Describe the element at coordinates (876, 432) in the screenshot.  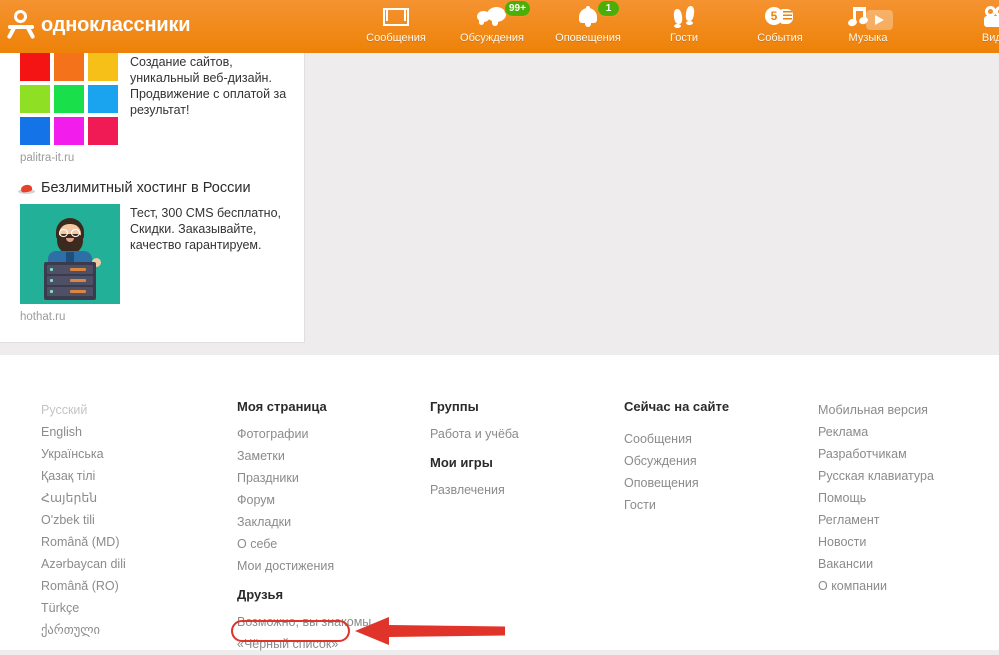
I see `footer-link-advertising: Реклама` at that location.